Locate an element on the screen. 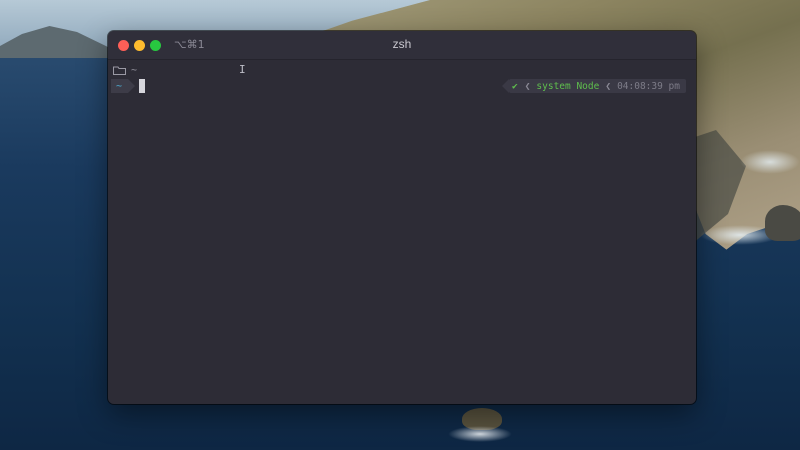 The image size is (800, 450). cwd-line: ~ is located at coordinates (125, 70).